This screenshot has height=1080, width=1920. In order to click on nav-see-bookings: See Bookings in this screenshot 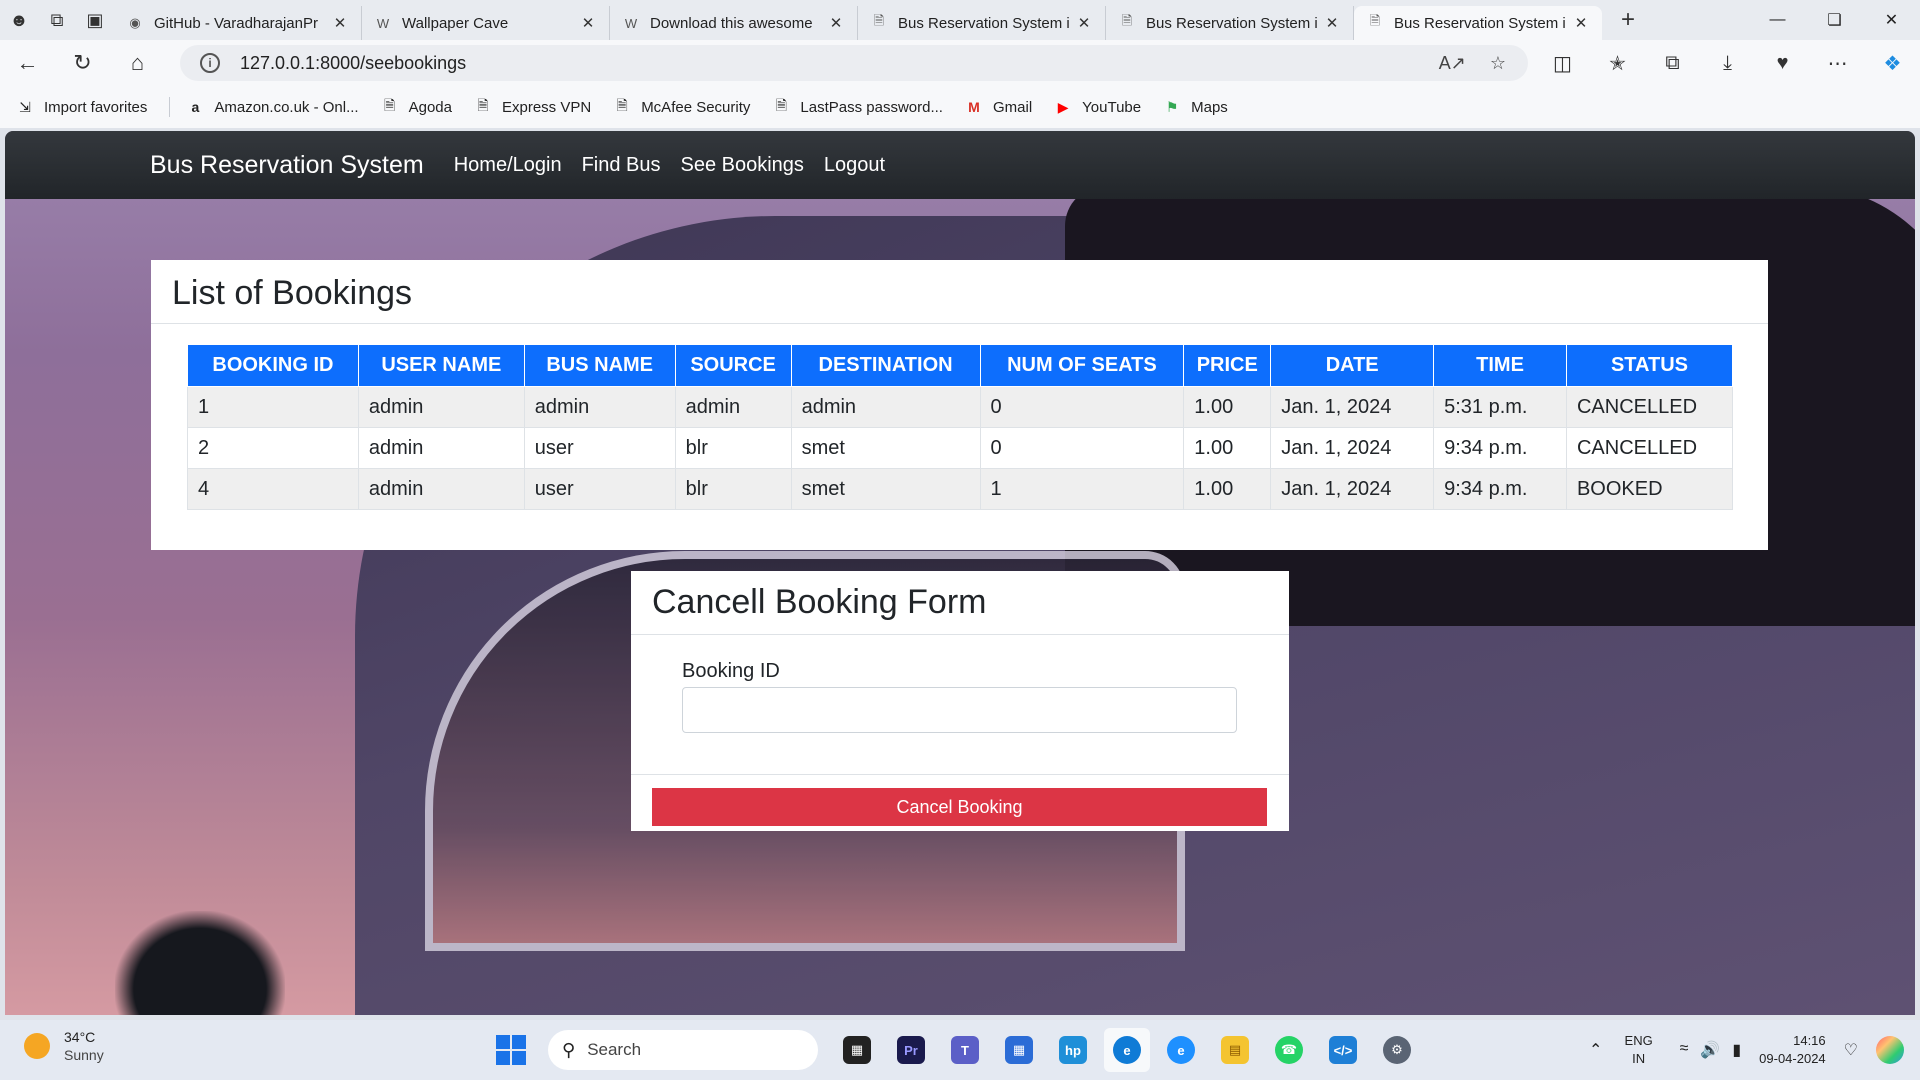, I will do `click(742, 165)`.